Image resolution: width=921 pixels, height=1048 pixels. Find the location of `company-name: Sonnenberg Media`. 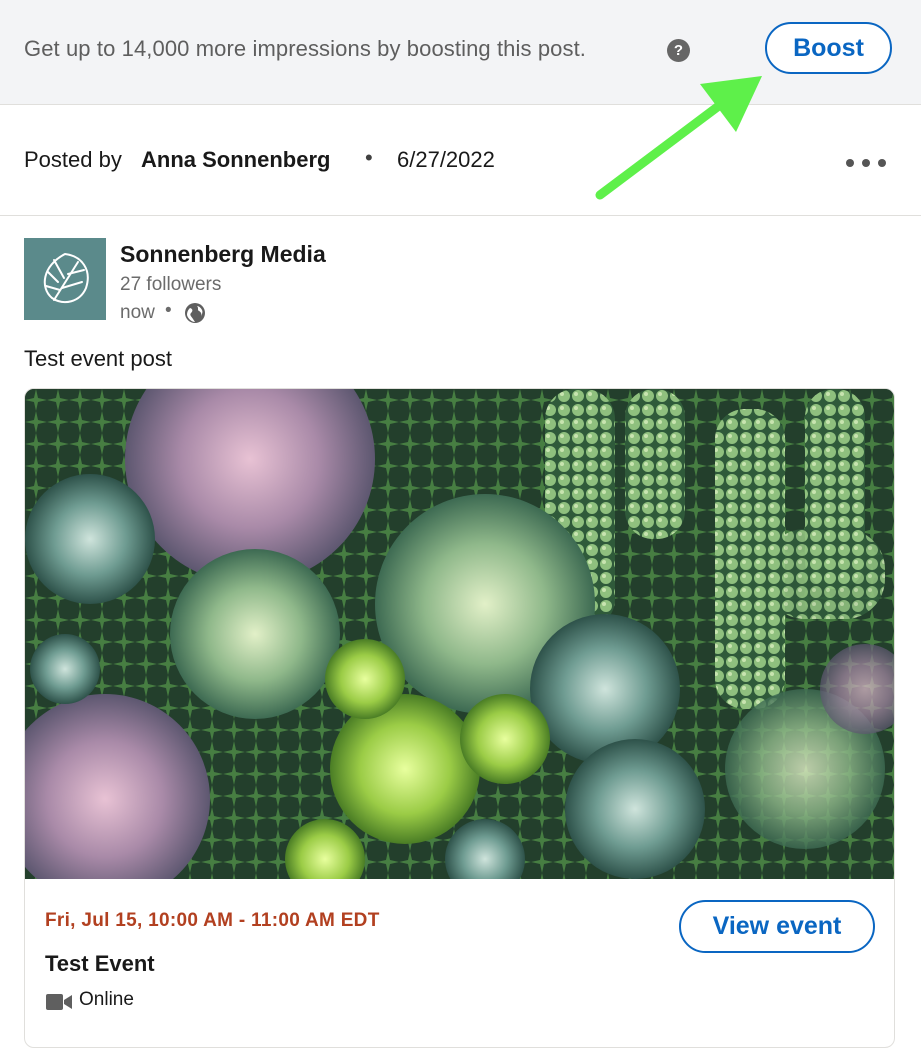

company-name: Sonnenberg Media is located at coordinates (223, 254).